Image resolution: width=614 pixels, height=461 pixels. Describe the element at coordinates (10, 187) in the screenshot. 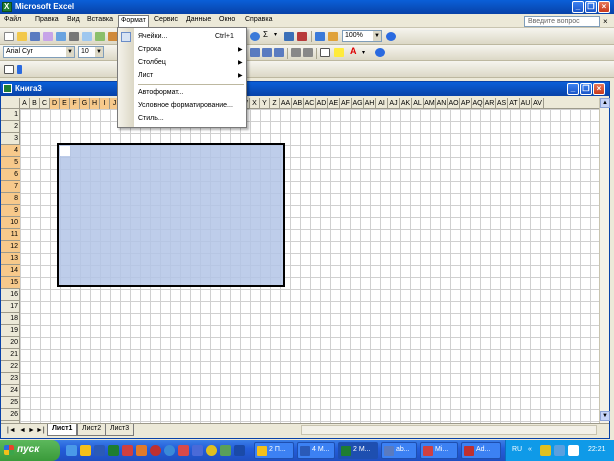

I see `row-header: 7` at that location.